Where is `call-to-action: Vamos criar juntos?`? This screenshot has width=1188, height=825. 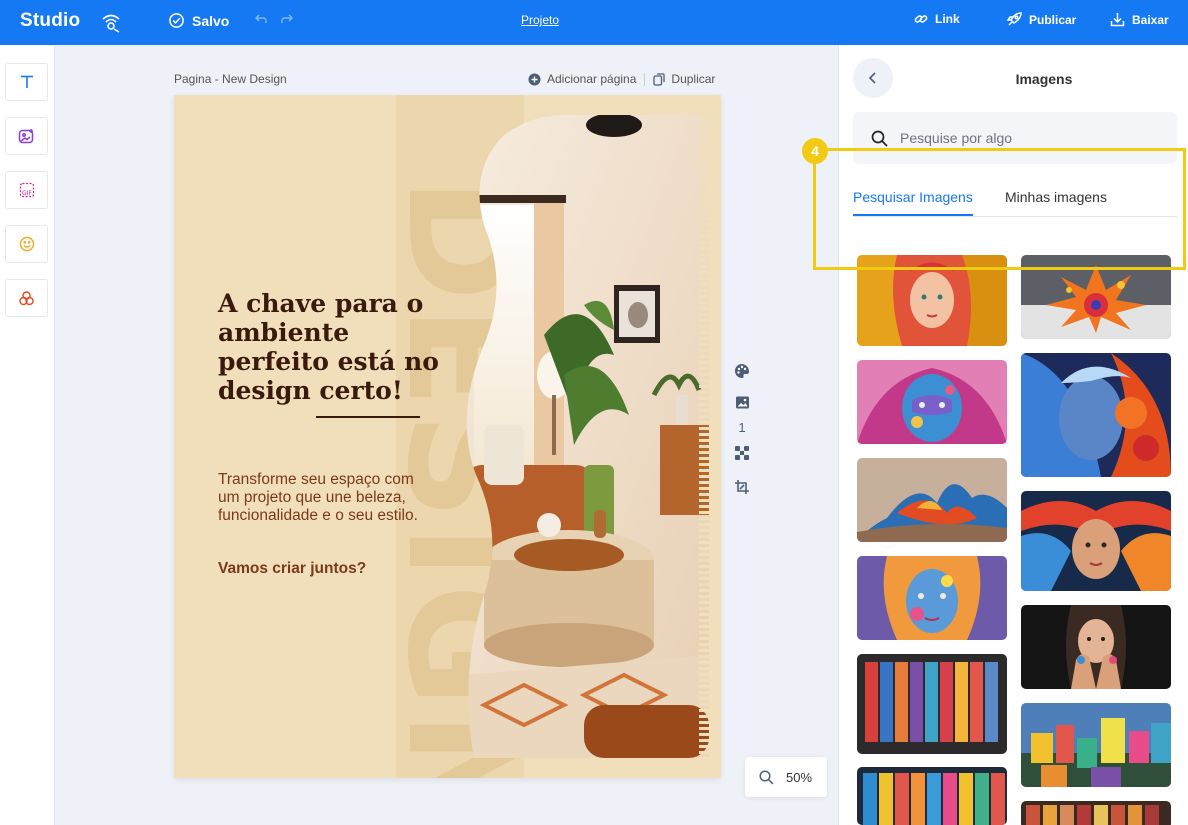 call-to-action: Vamos criar juntos? is located at coordinates (292, 569).